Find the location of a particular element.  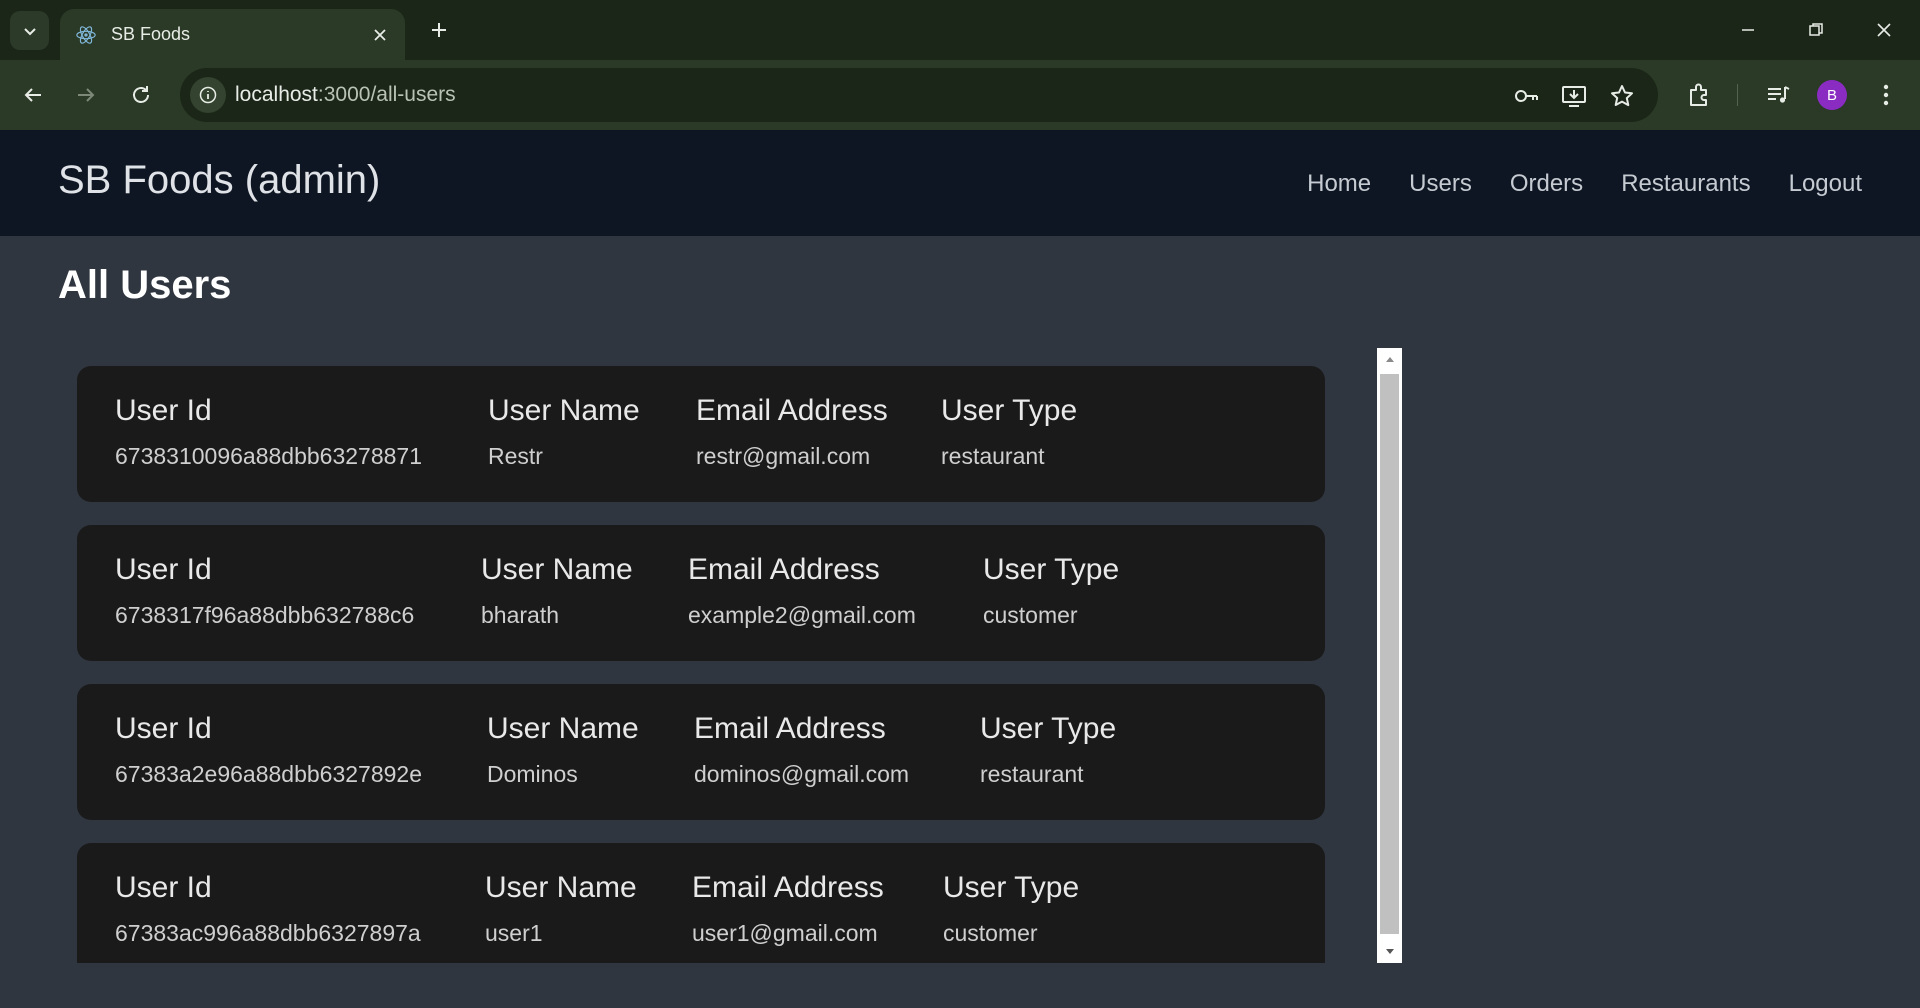

nav-restaurants: Restaurants is located at coordinates (1685, 184).